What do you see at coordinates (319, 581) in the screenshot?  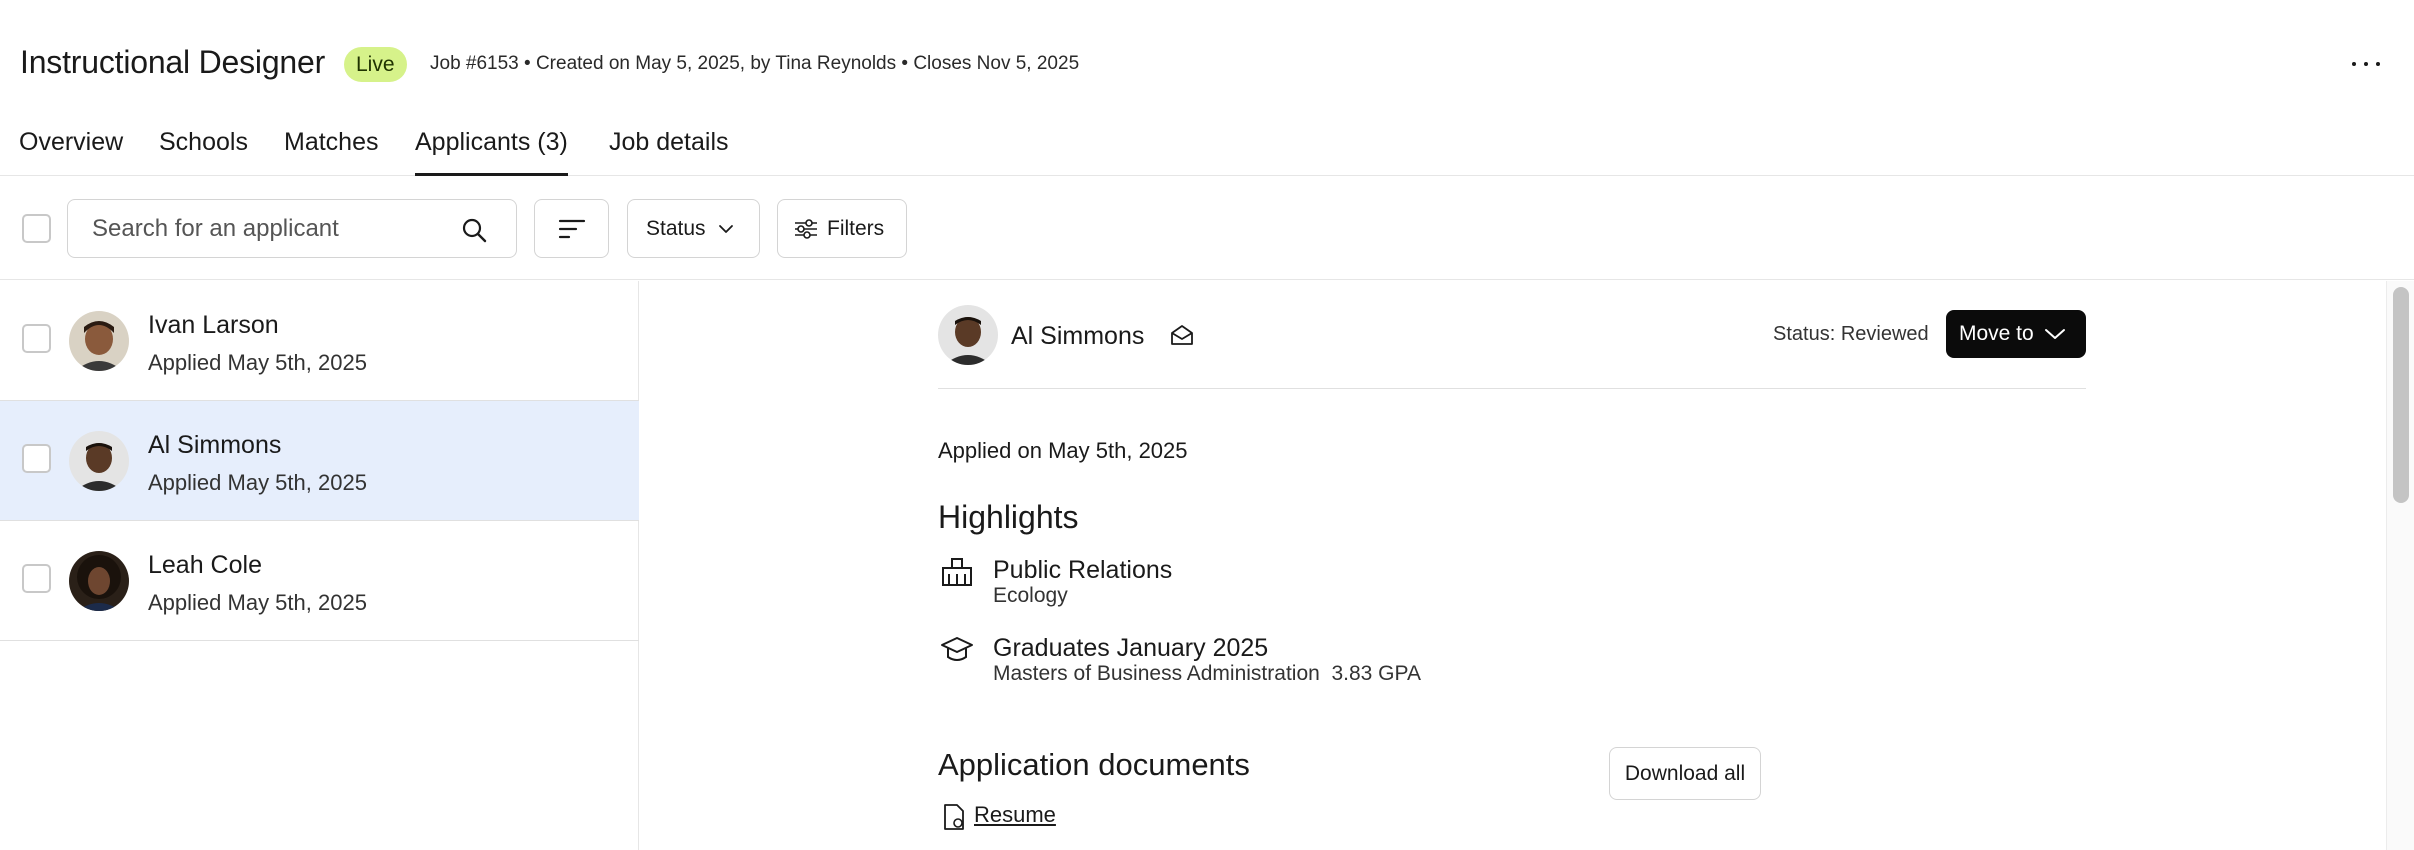 I see `applicant-list-item: Leah Cole Applied May 5th, 2025` at bounding box center [319, 581].